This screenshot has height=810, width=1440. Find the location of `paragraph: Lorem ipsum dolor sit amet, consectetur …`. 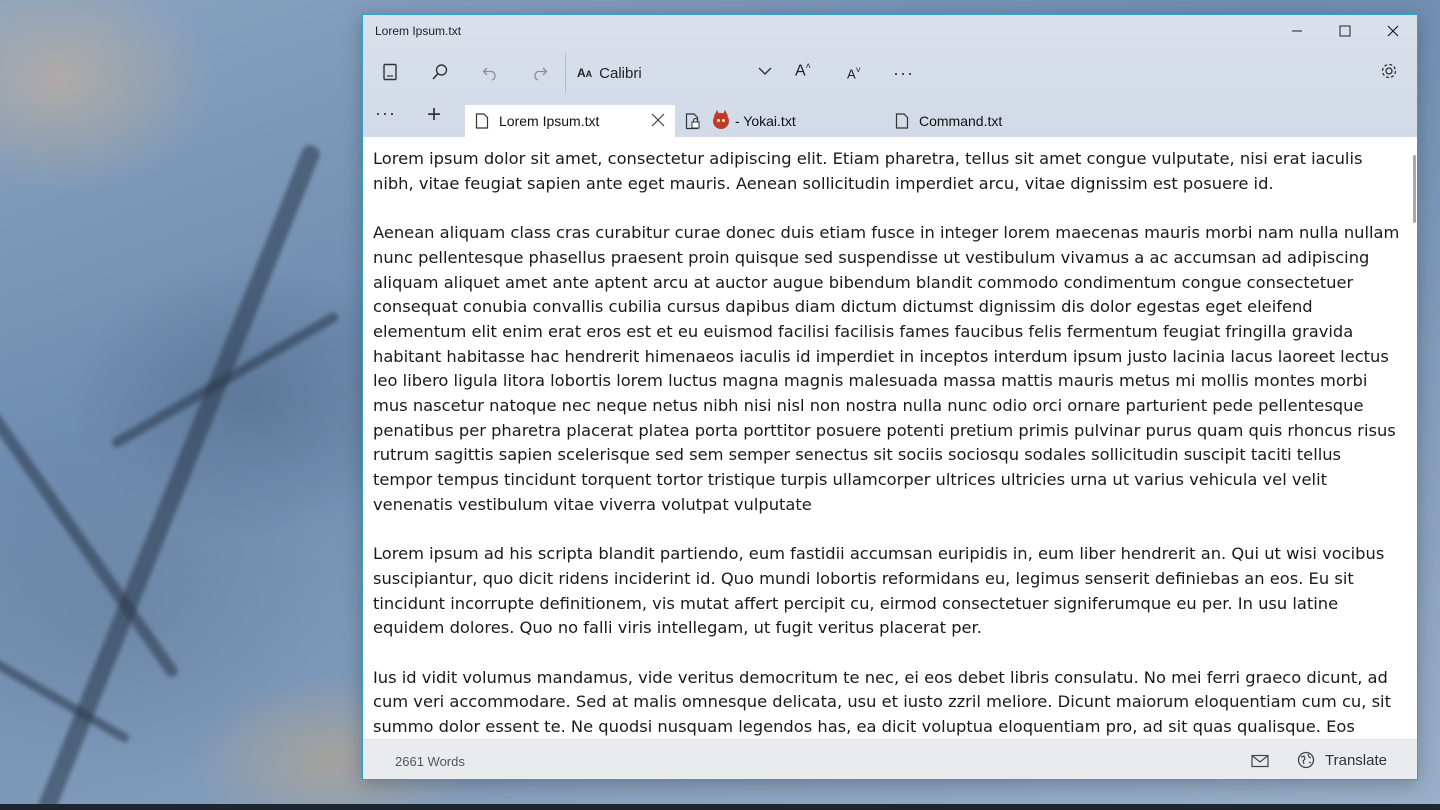

paragraph: Lorem ipsum dolor sit amet, consectetur … is located at coordinates (868, 171).